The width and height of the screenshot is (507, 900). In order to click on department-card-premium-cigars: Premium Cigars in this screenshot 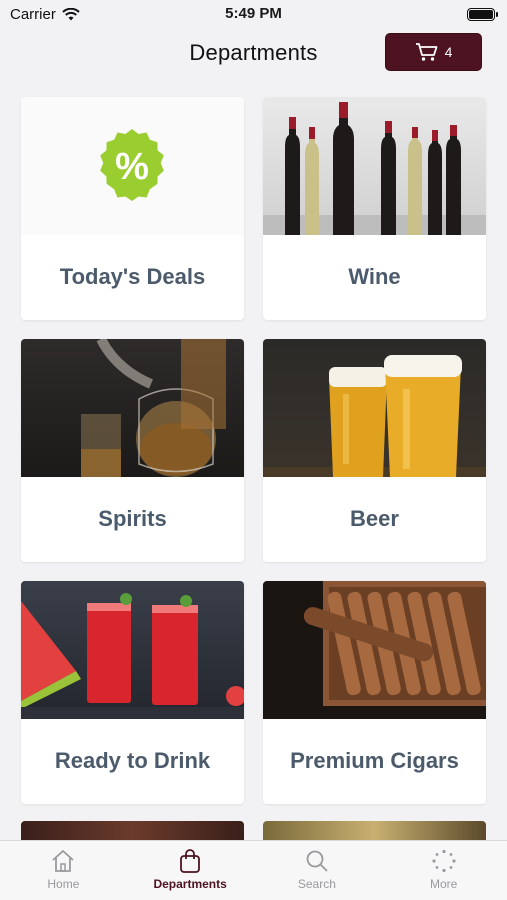, I will do `click(374, 692)`.